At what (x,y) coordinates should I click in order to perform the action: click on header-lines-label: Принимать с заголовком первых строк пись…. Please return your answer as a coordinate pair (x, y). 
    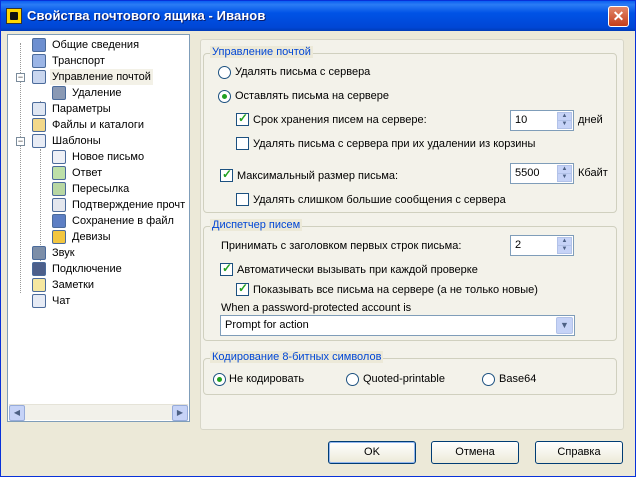
    Looking at the image, I should click on (341, 246).